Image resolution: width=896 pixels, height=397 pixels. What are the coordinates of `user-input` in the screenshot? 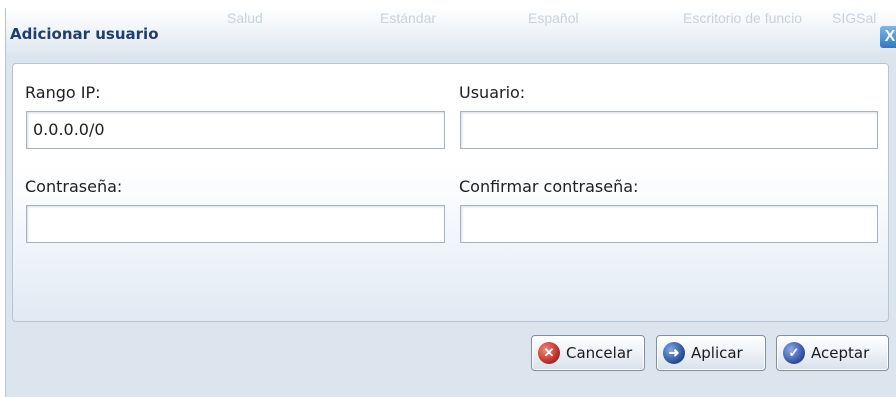 It's located at (669, 130).